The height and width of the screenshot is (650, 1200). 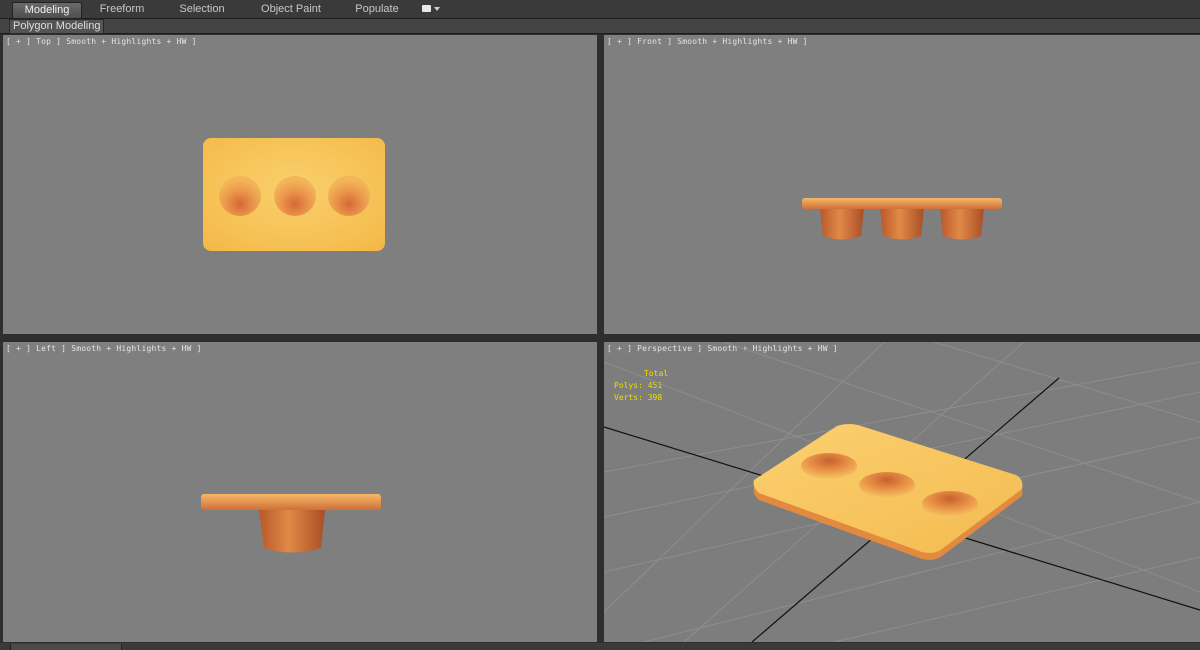 I want to click on status-bar, so click(x=600, y=646).